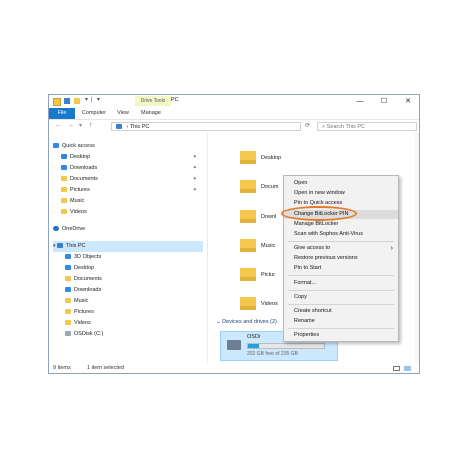 The height and width of the screenshot is (474, 474). I want to click on refresh-icon: ⟳, so click(307, 125).